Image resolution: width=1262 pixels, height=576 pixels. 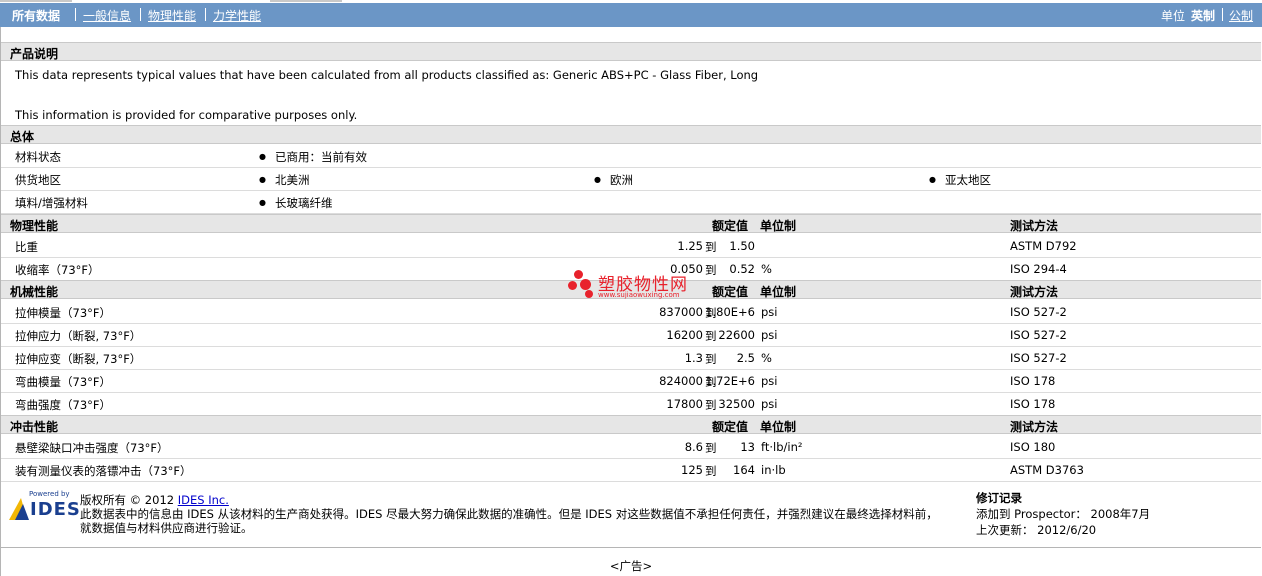 I want to click on value-low: 16200, so click(x=684, y=335).